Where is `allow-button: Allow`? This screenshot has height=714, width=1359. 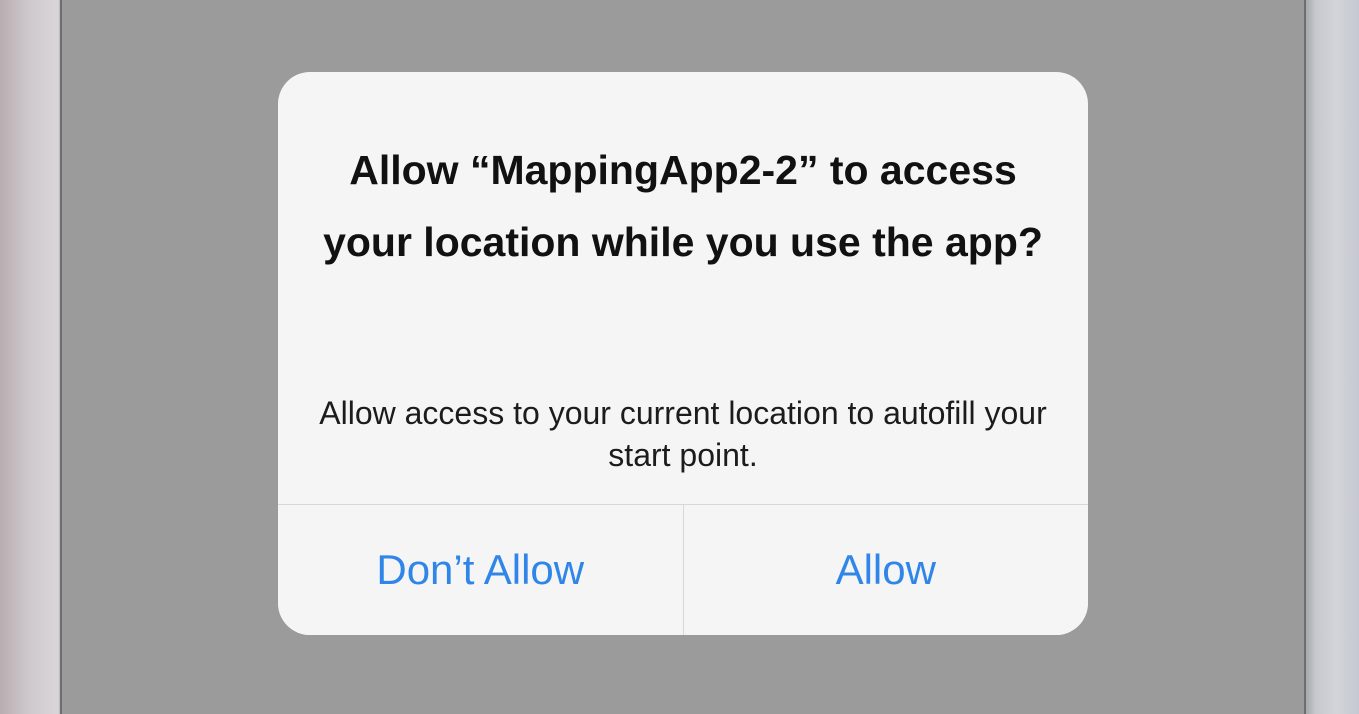 allow-button: Allow is located at coordinates (885, 570).